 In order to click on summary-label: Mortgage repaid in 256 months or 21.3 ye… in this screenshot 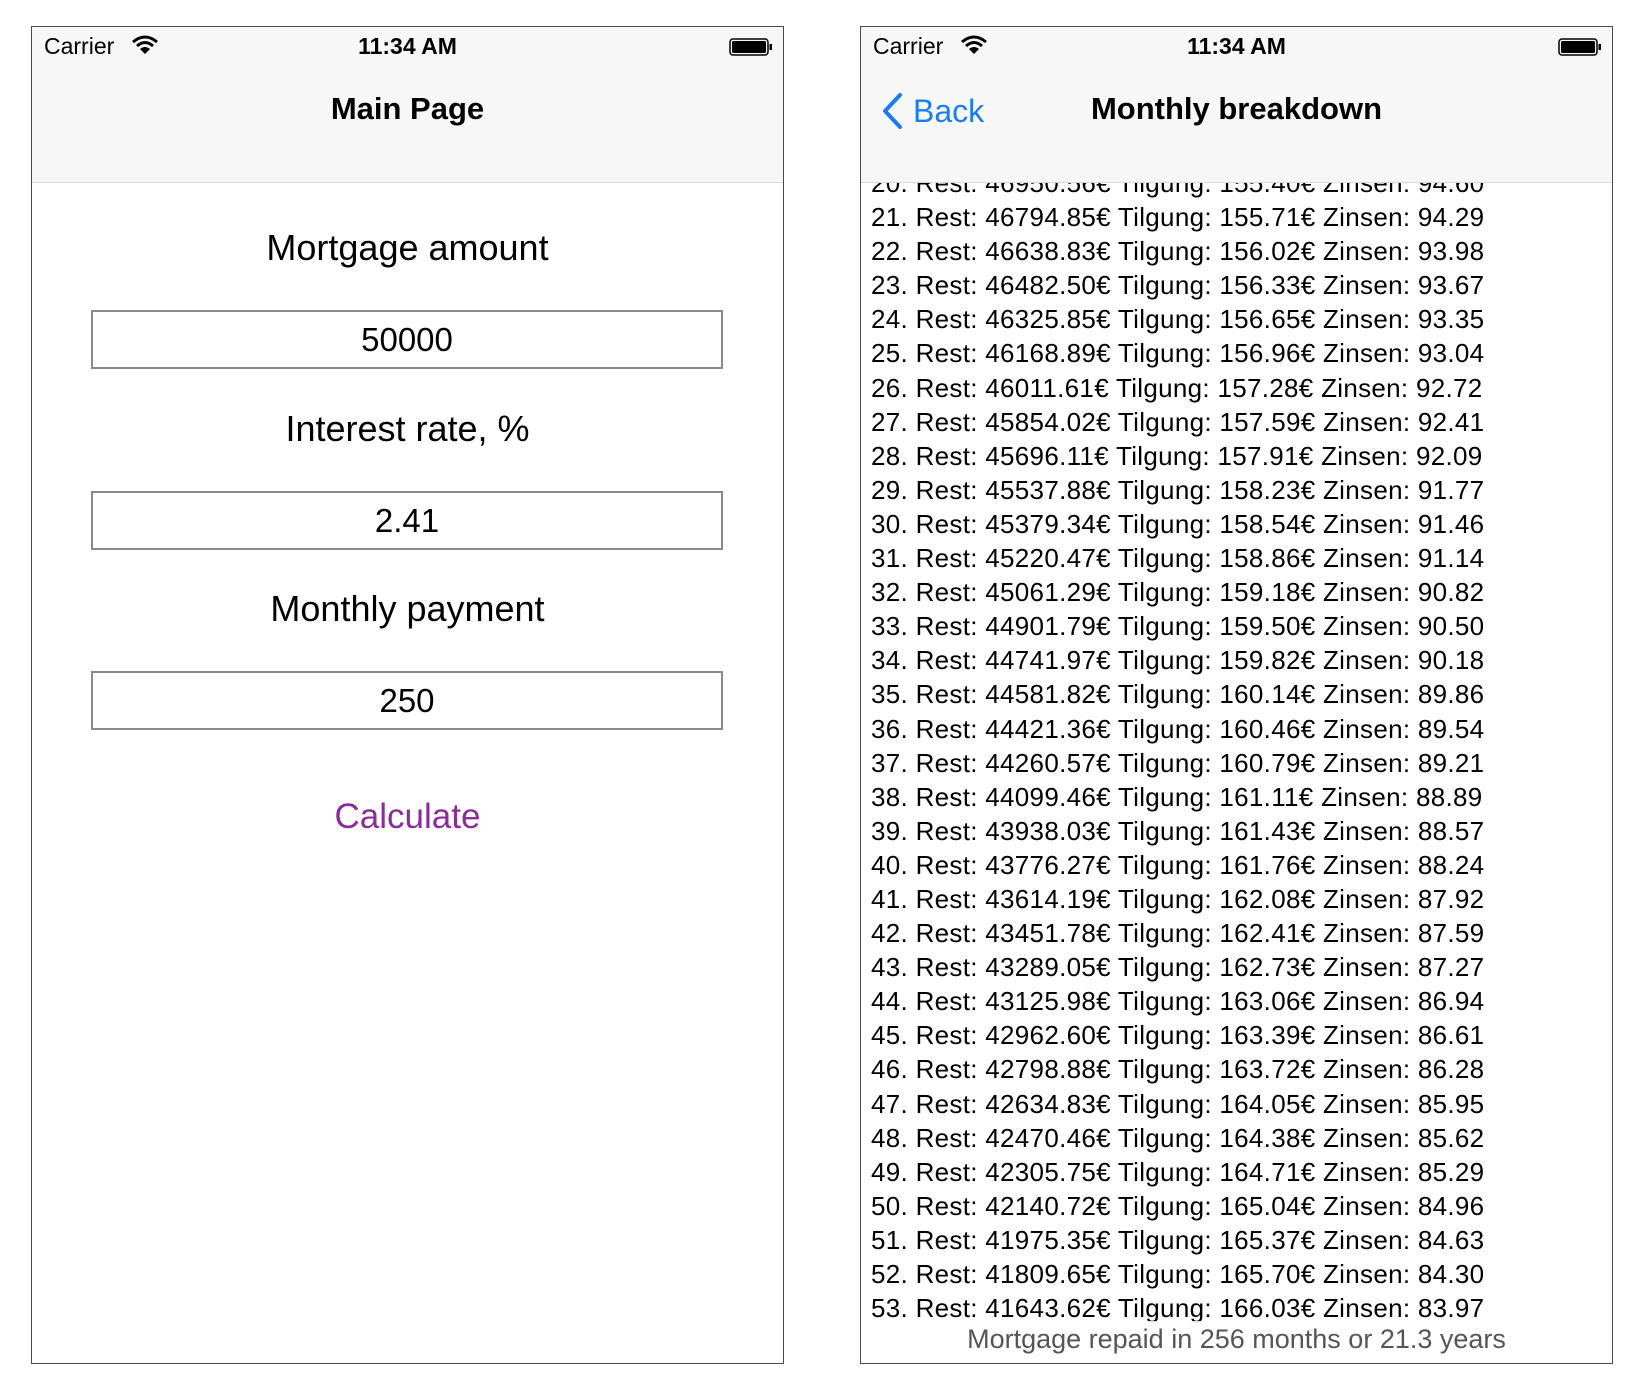, I will do `click(1236, 1339)`.